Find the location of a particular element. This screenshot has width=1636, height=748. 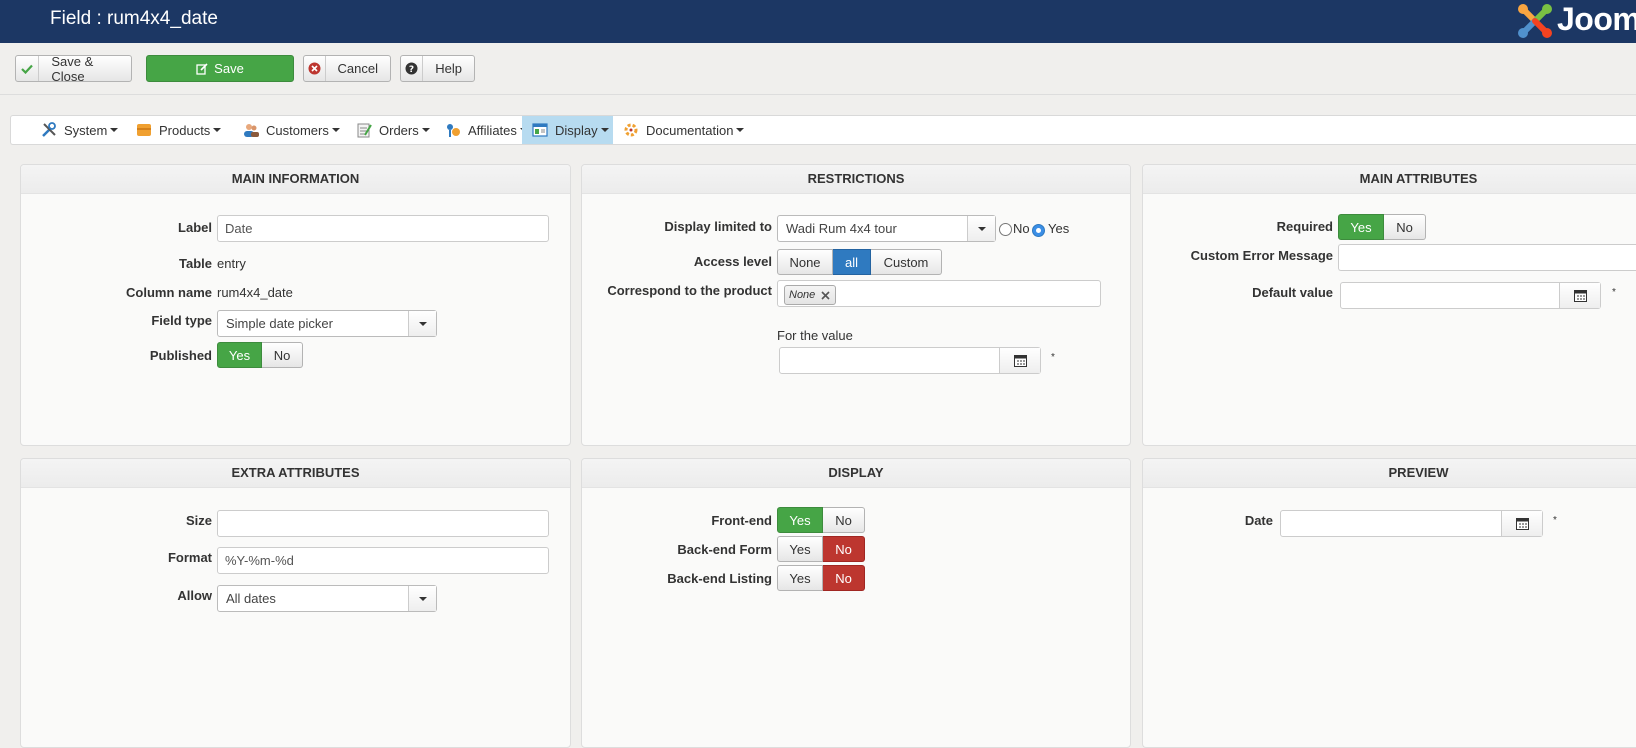

allow-value: All dates is located at coordinates (251, 598).